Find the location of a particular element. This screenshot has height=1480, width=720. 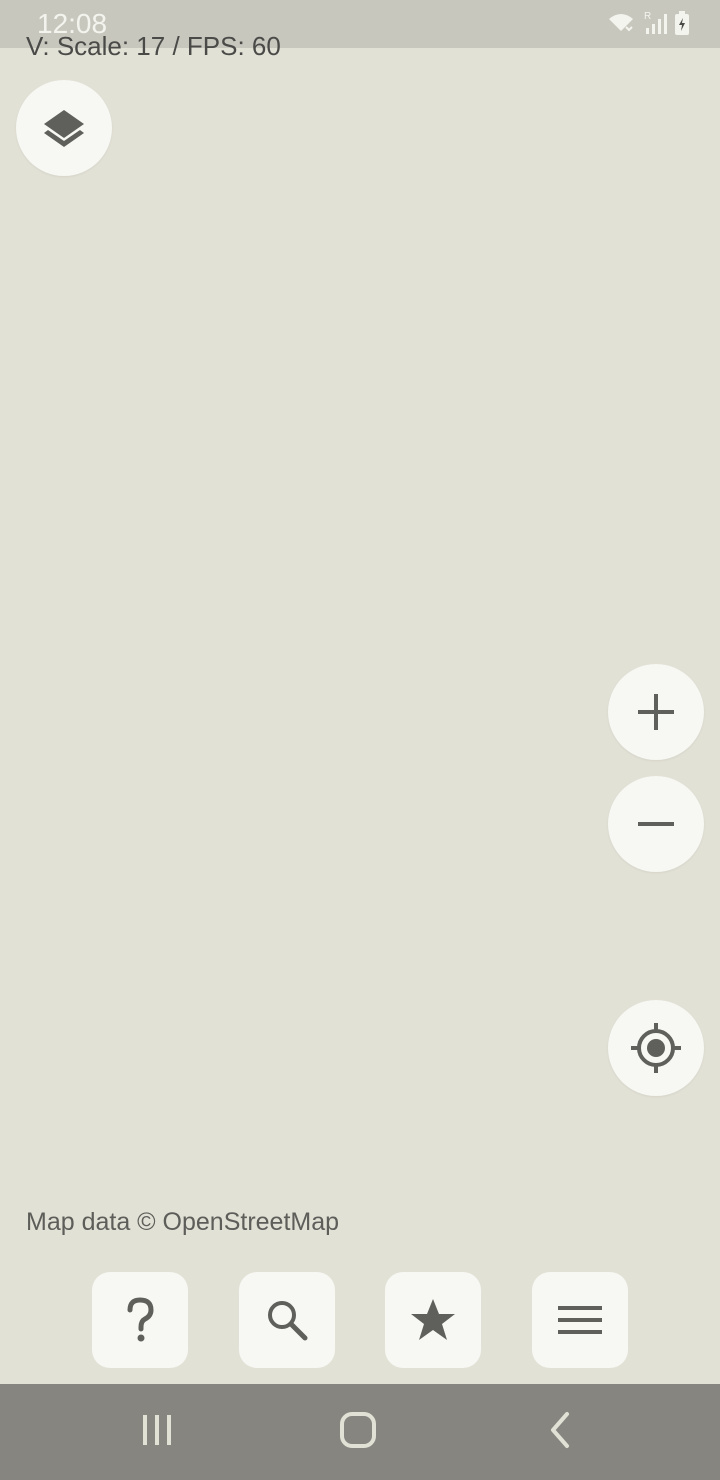

favorites-button is located at coordinates (433, 1320).